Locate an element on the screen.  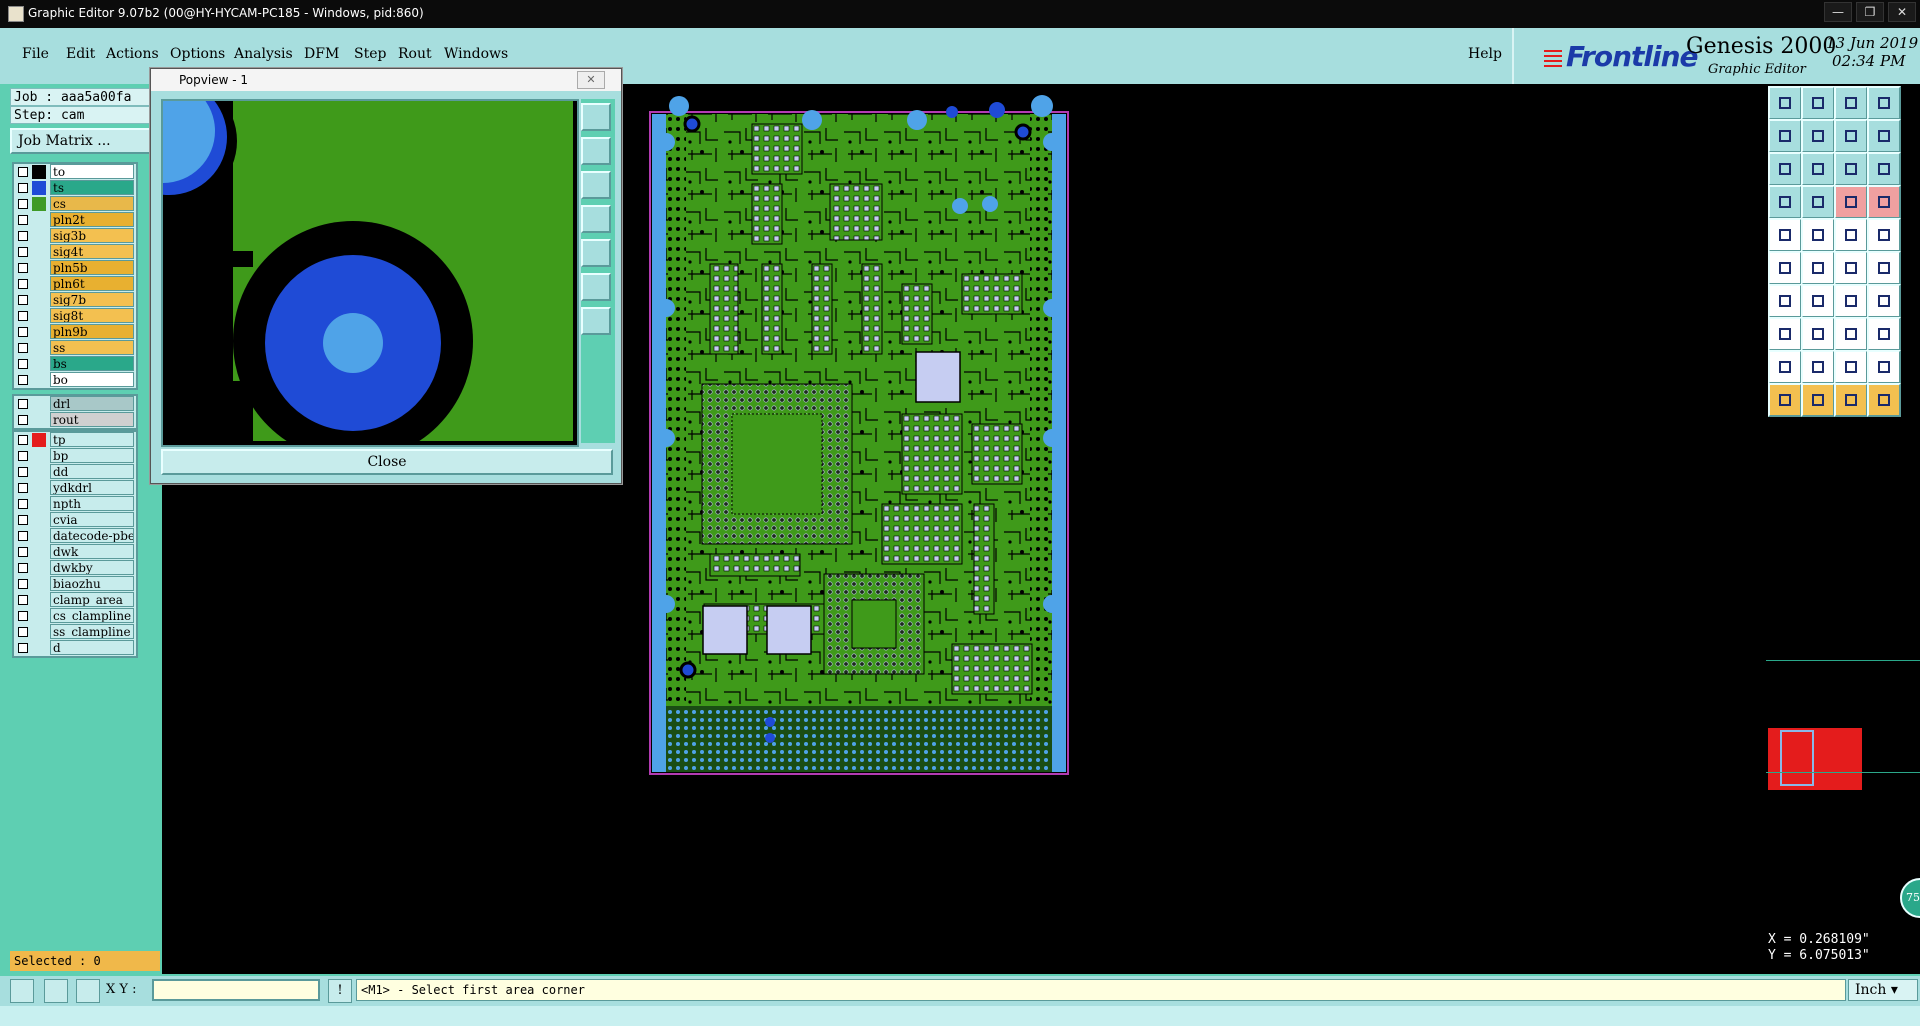
layer-name: bs is located at coordinates (92, 363).